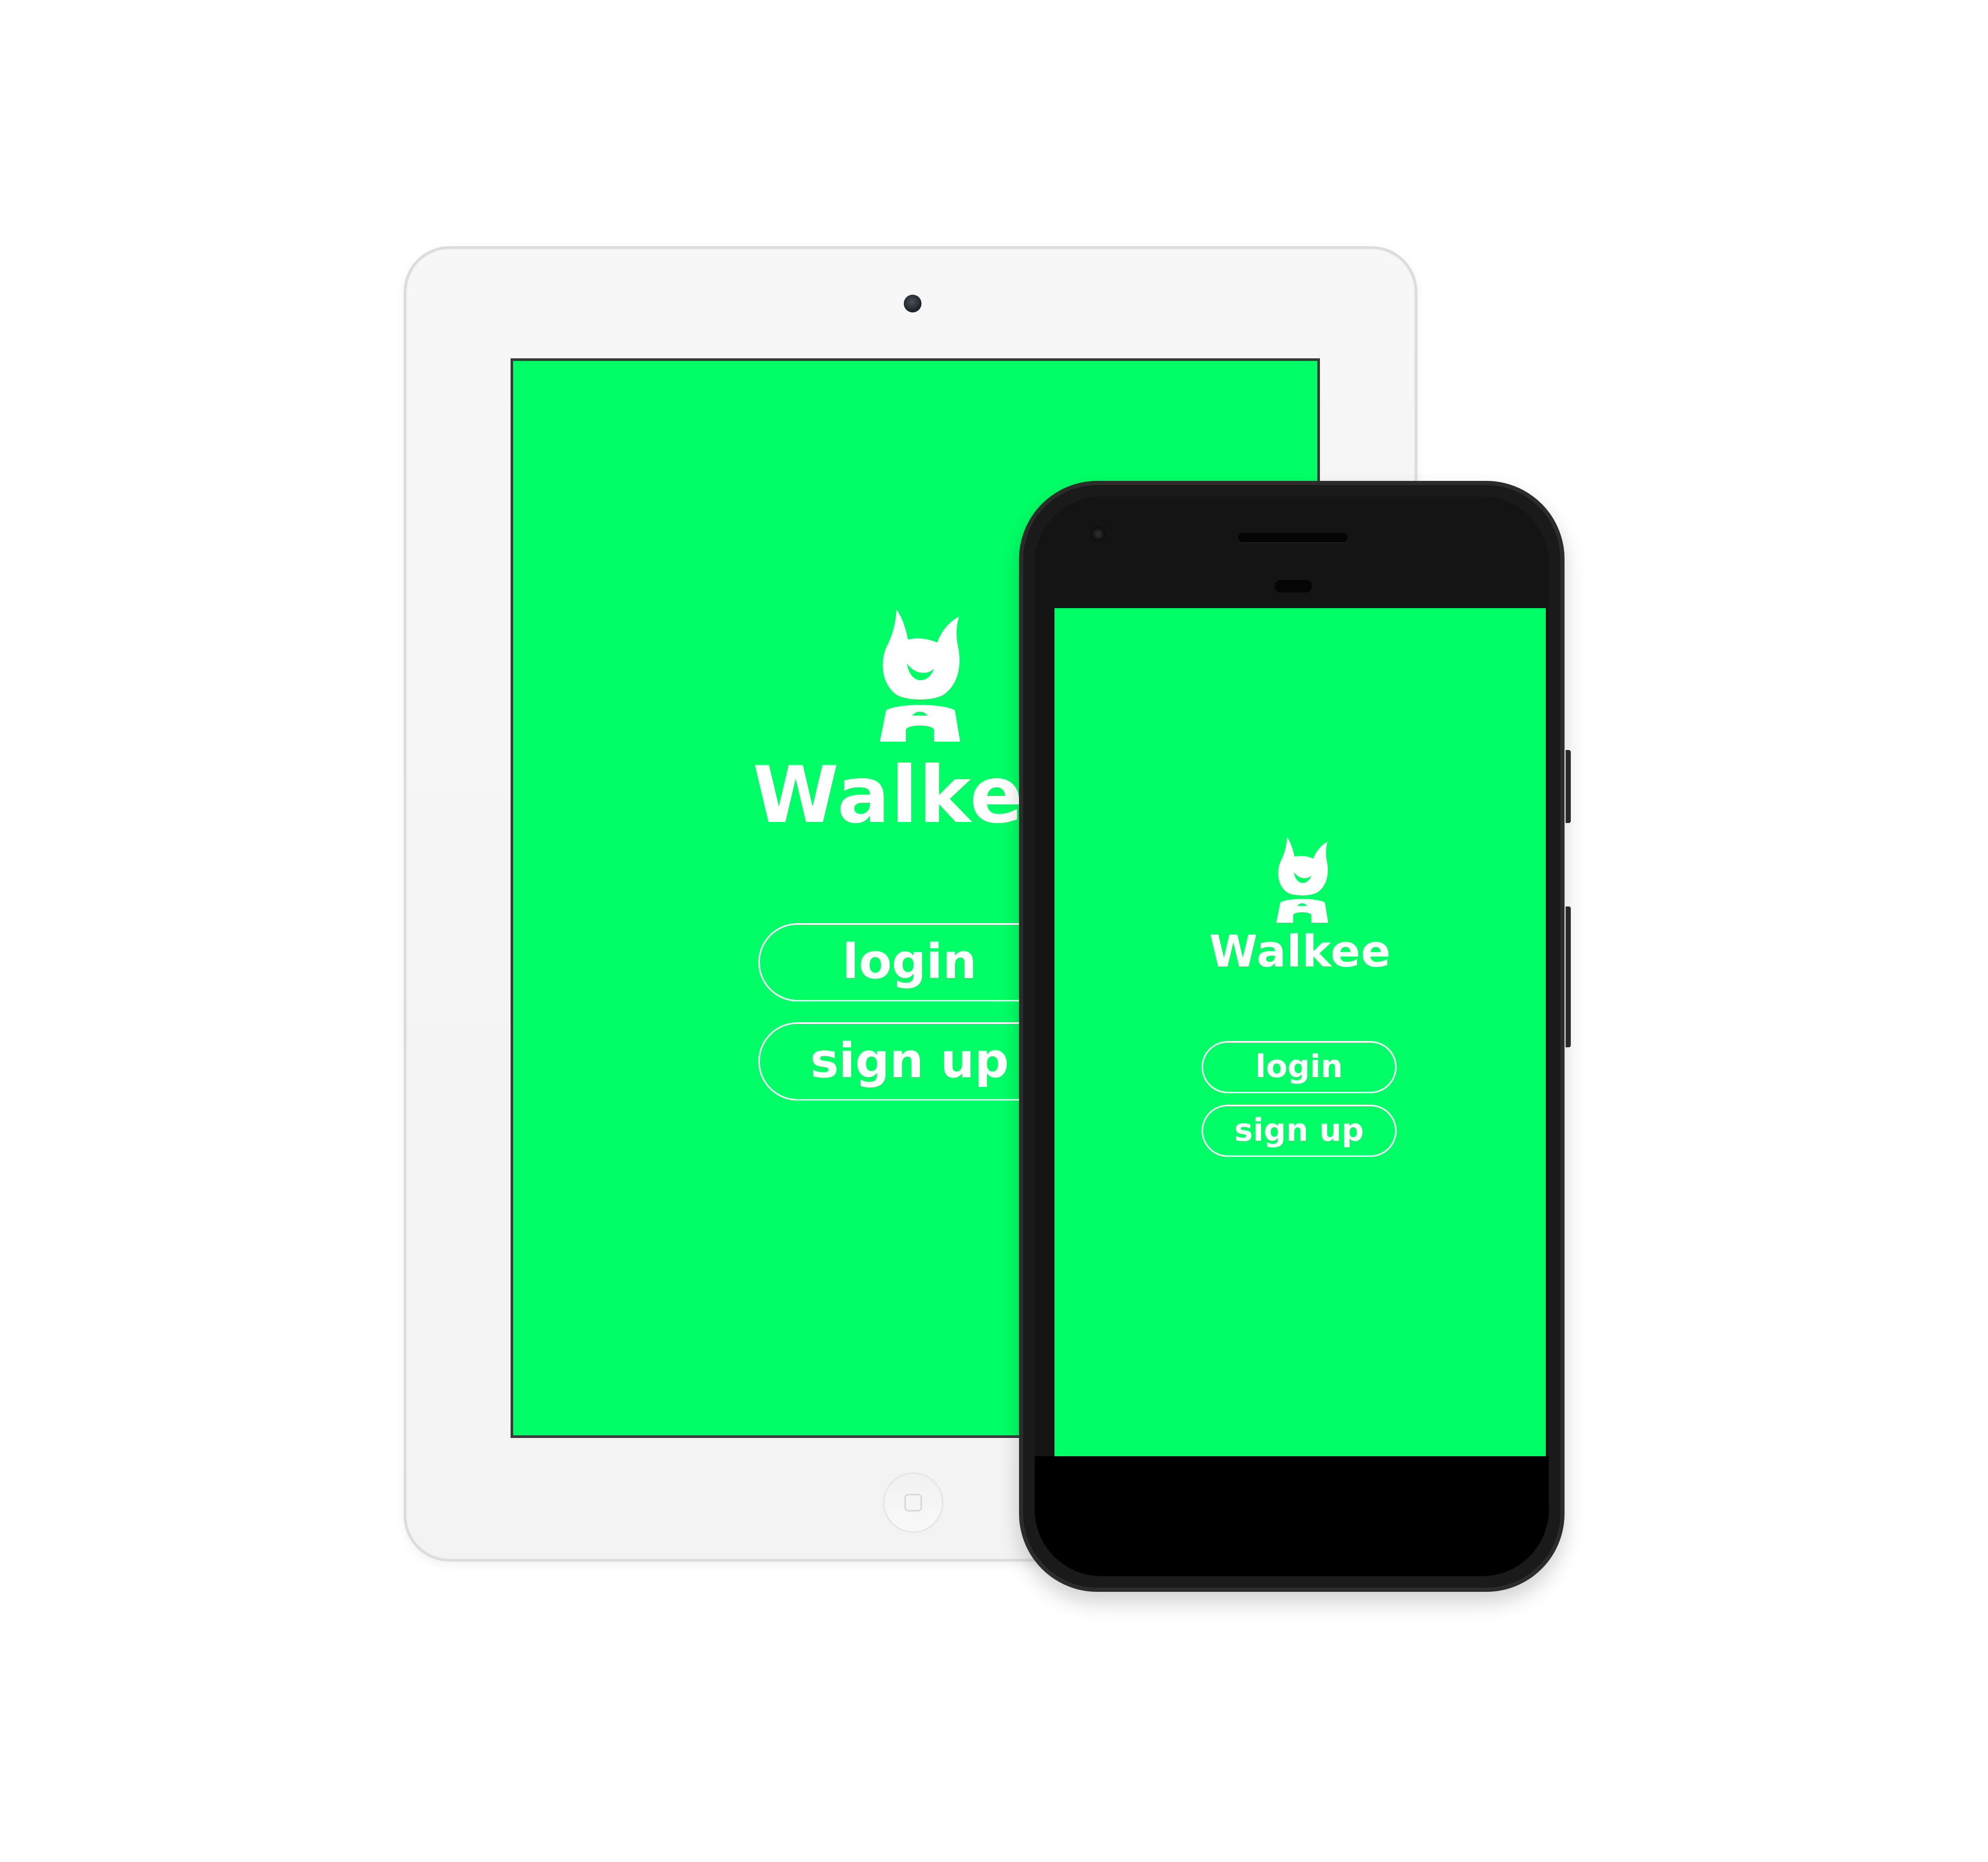 Image resolution: width=1988 pixels, height=1862 pixels. I want to click on power-button, so click(1568, 787).